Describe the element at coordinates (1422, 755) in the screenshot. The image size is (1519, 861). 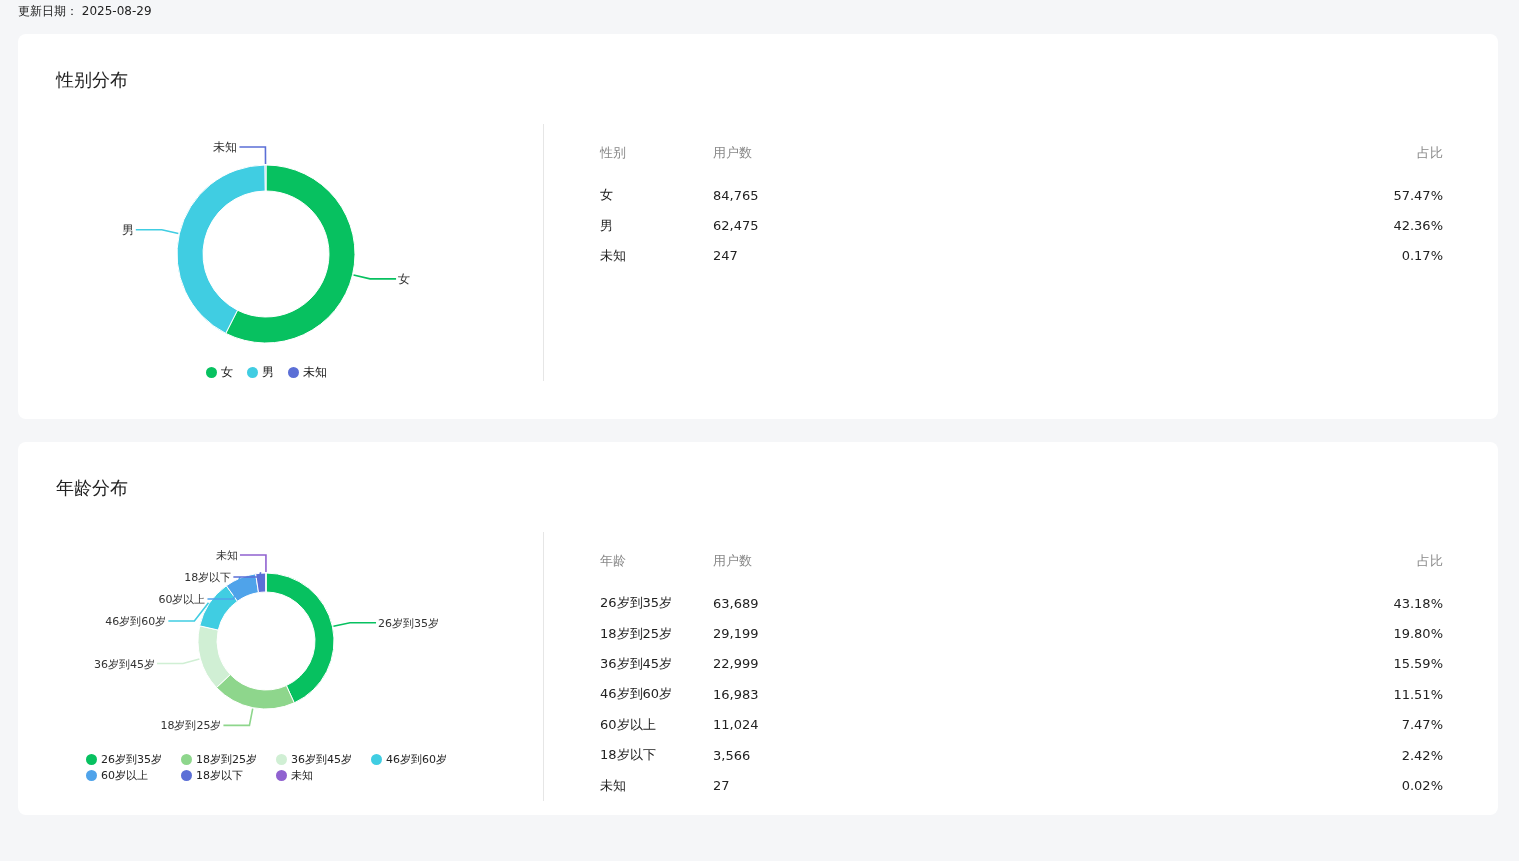
I see `table-cell: 2.42%` at that location.